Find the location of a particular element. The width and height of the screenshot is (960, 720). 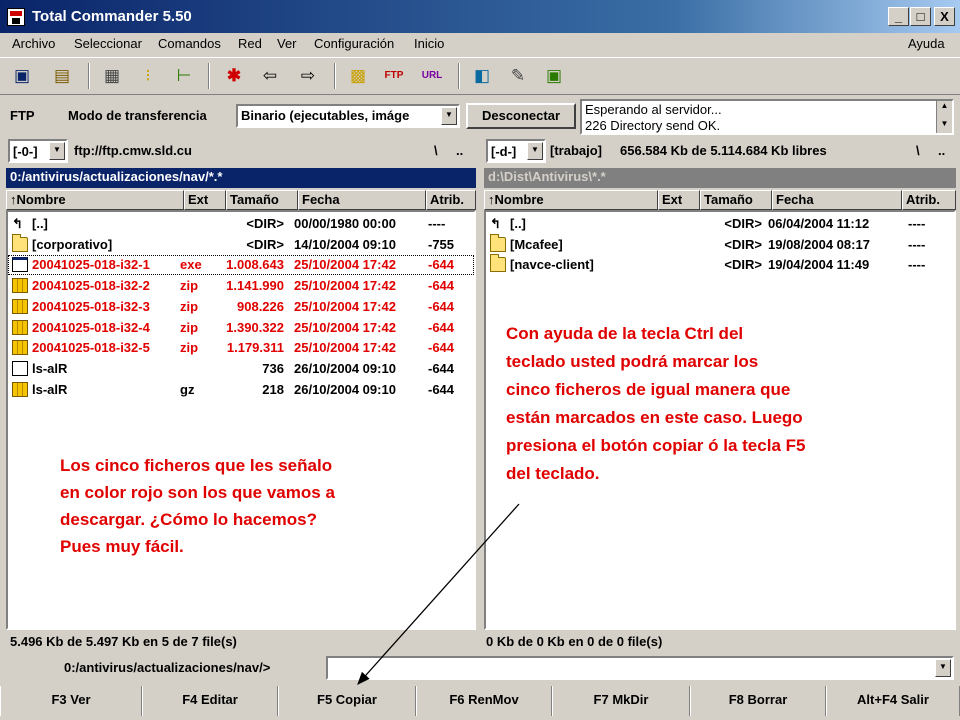

f7-mkdir-button: F7 MkDir is located at coordinates (621, 701).